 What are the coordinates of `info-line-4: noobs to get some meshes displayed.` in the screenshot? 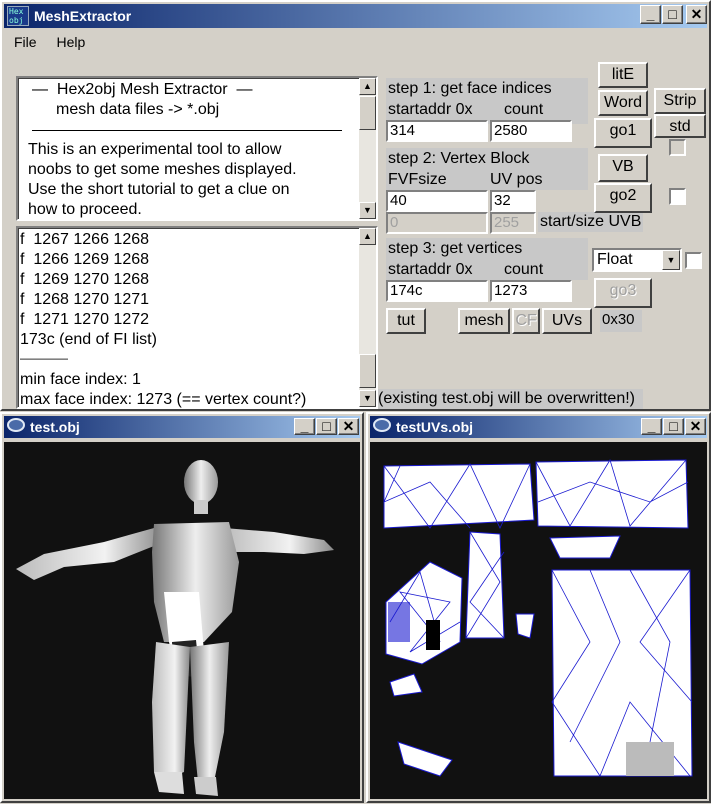 It's located at (162, 169).